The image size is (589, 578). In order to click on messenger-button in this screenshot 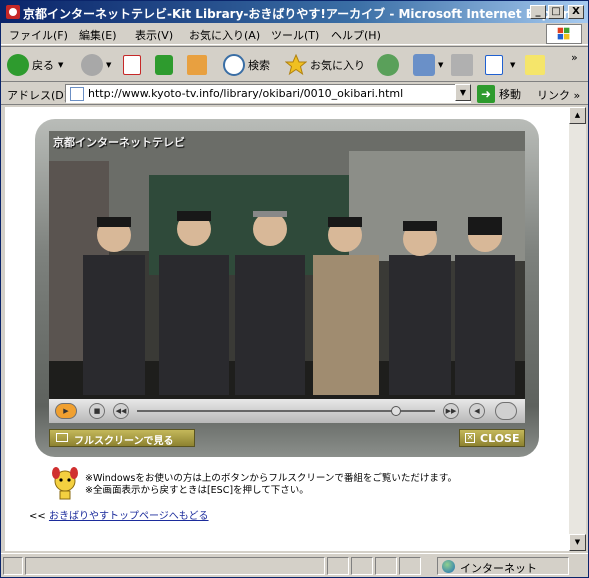, I will do `click(536, 65)`.